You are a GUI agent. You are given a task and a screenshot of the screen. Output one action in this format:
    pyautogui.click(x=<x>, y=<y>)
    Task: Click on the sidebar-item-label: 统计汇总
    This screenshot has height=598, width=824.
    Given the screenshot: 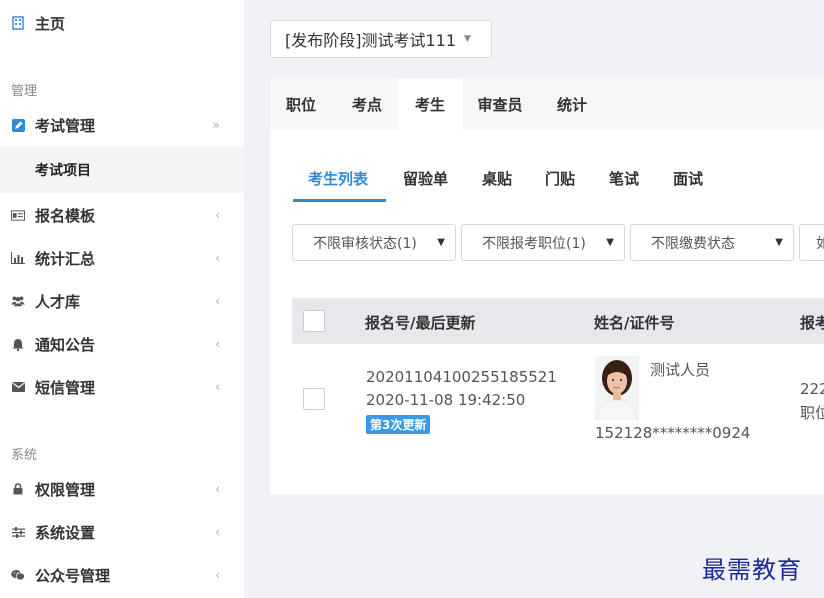 What is the action you would take?
    pyautogui.click(x=65, y=258)
    